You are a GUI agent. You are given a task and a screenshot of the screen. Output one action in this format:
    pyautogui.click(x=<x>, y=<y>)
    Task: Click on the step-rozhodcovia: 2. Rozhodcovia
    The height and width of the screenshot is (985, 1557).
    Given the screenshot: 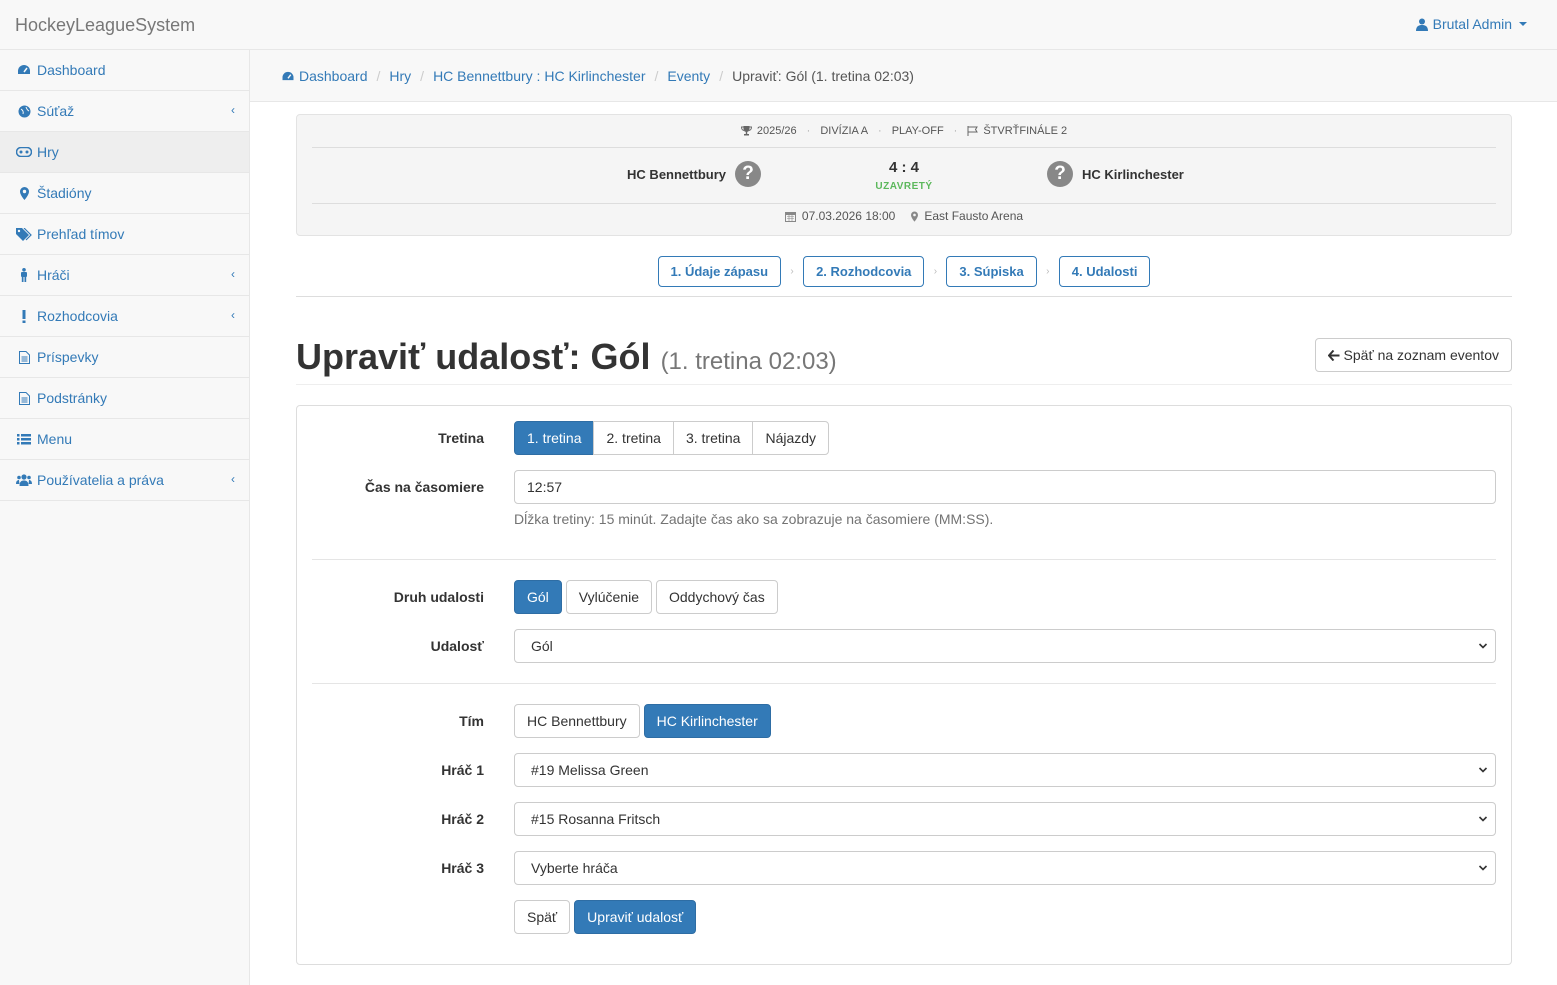 What is the action you would take?
    pyautogui.click(x=864, y=271)
    